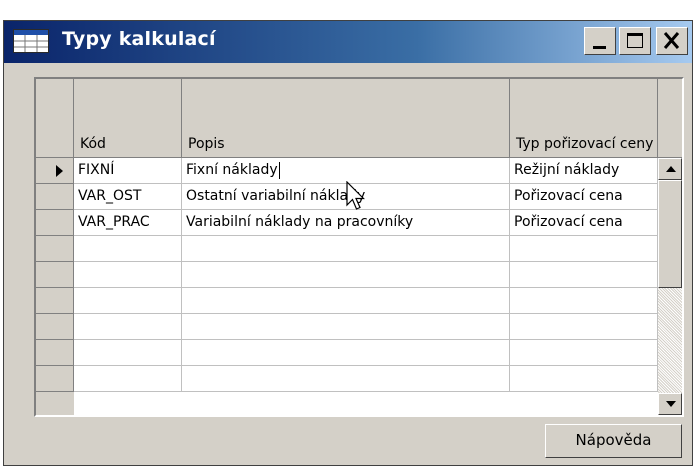 The image size is (694, 468). I want to click on cell-popis: Variabilní náklady na pracovníky, so click(346, 223).